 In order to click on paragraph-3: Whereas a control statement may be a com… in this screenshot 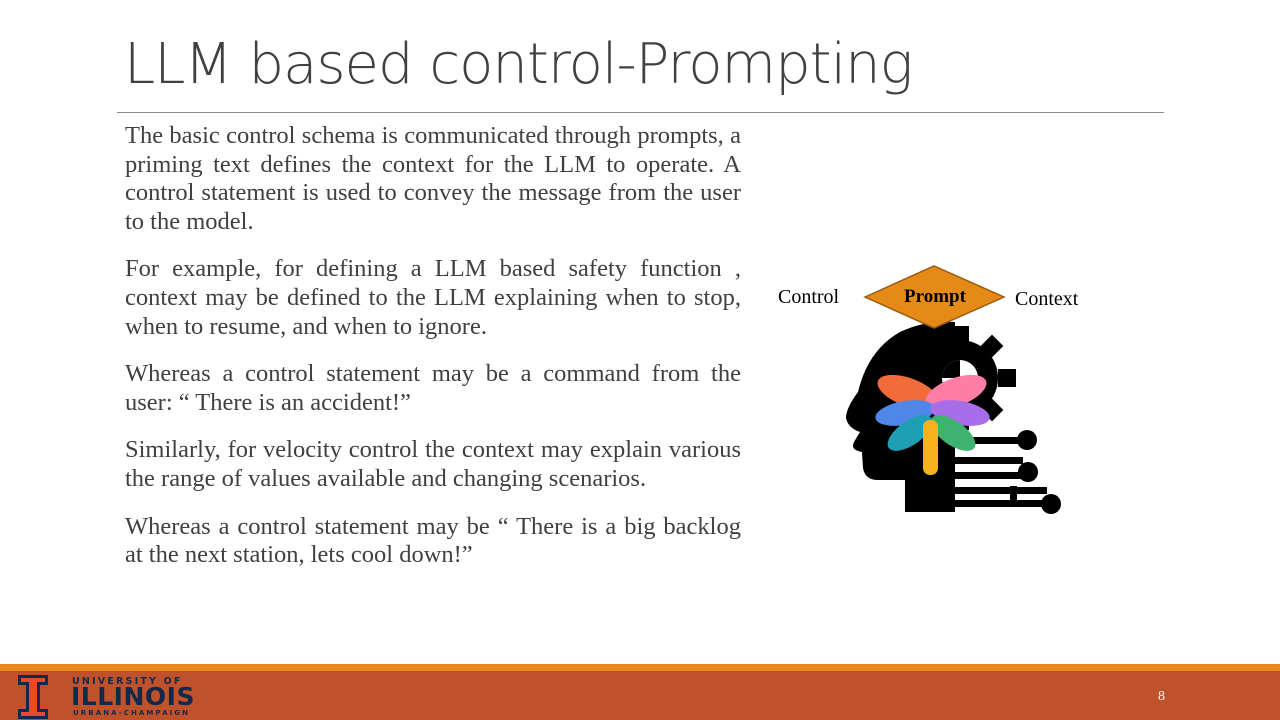, I will do `click(433, 388)`.